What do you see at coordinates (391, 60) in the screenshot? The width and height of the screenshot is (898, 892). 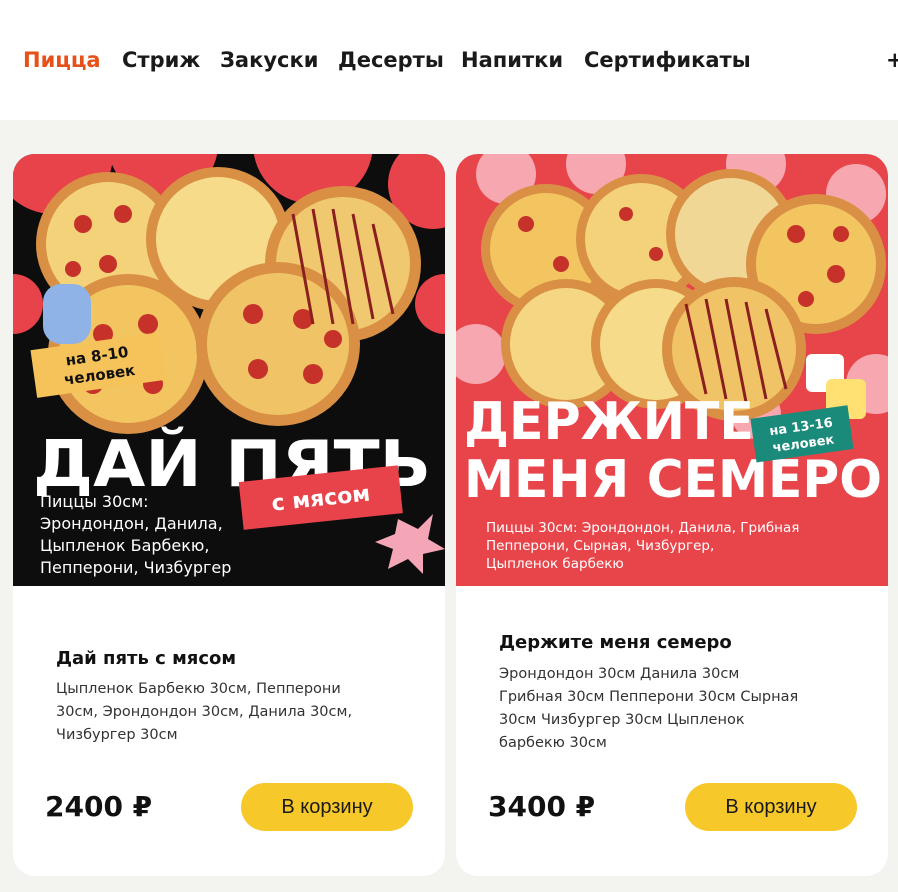 I see `nav-item-desserts: Десерты` at bounding box center [391, 60].